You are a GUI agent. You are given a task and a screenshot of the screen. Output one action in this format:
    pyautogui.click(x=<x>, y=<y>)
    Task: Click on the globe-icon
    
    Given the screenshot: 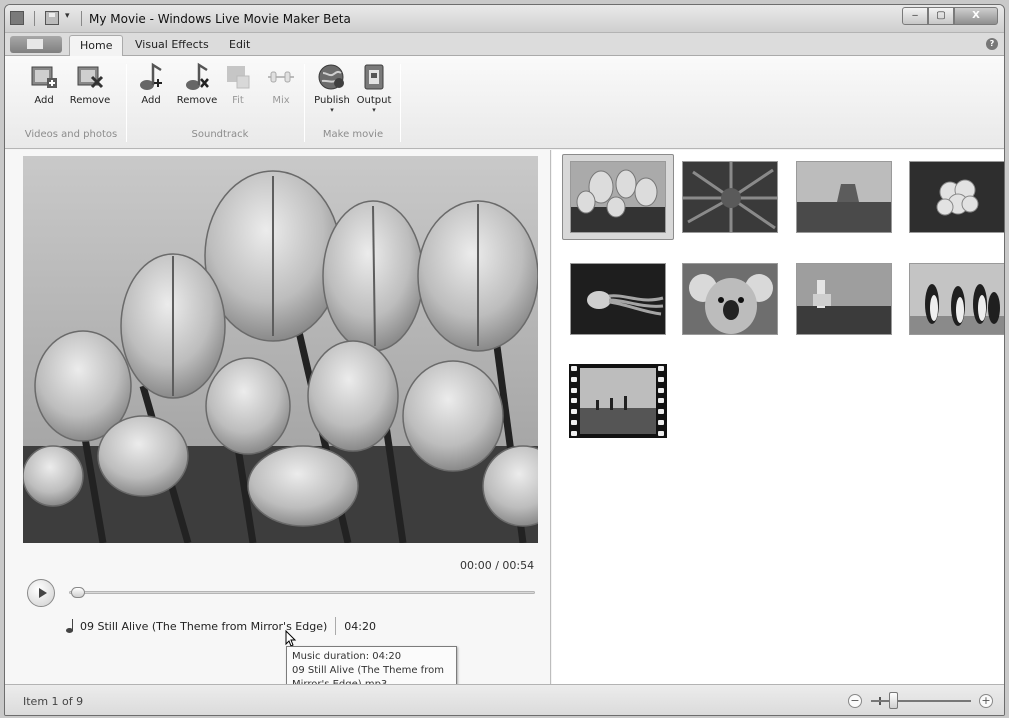 What is the action you would take?
    pyautogui.click(x=331, y=77)
    